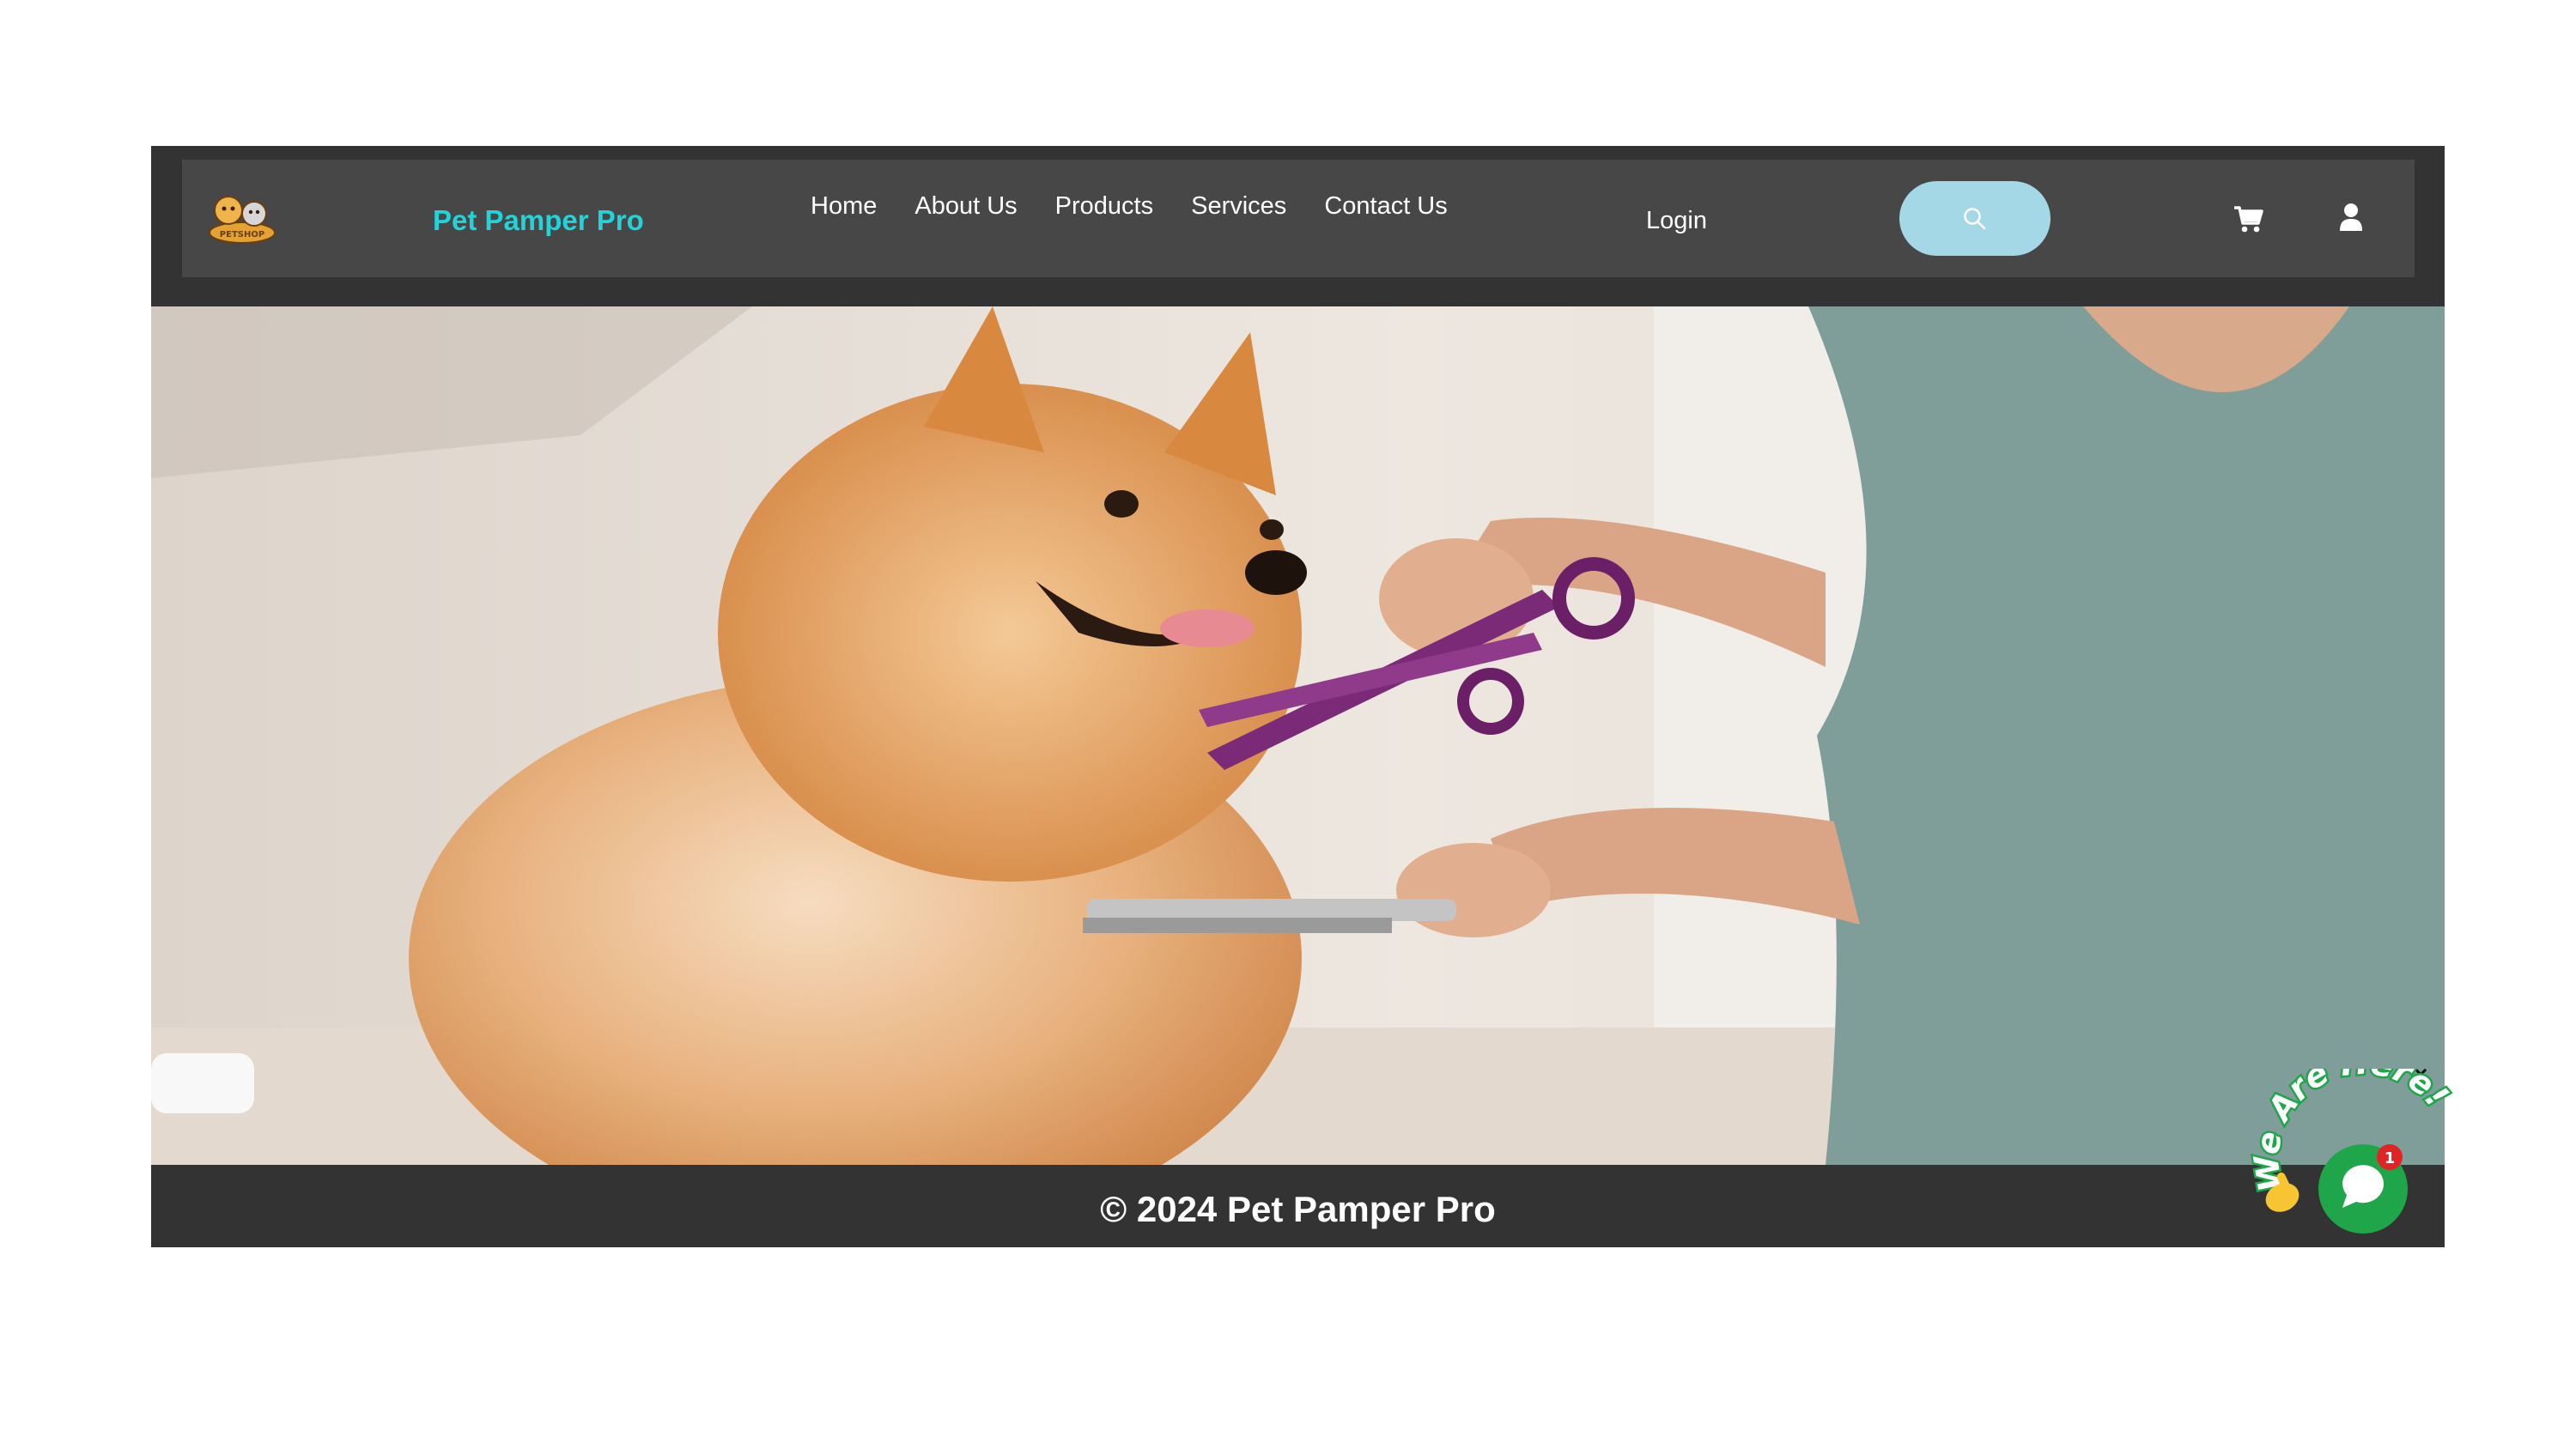 This screenshot has width=2576, height=1449. Describe the element at coordinates (2390, 1158) in the screenshot. I see `notification-count: 1` at that location.